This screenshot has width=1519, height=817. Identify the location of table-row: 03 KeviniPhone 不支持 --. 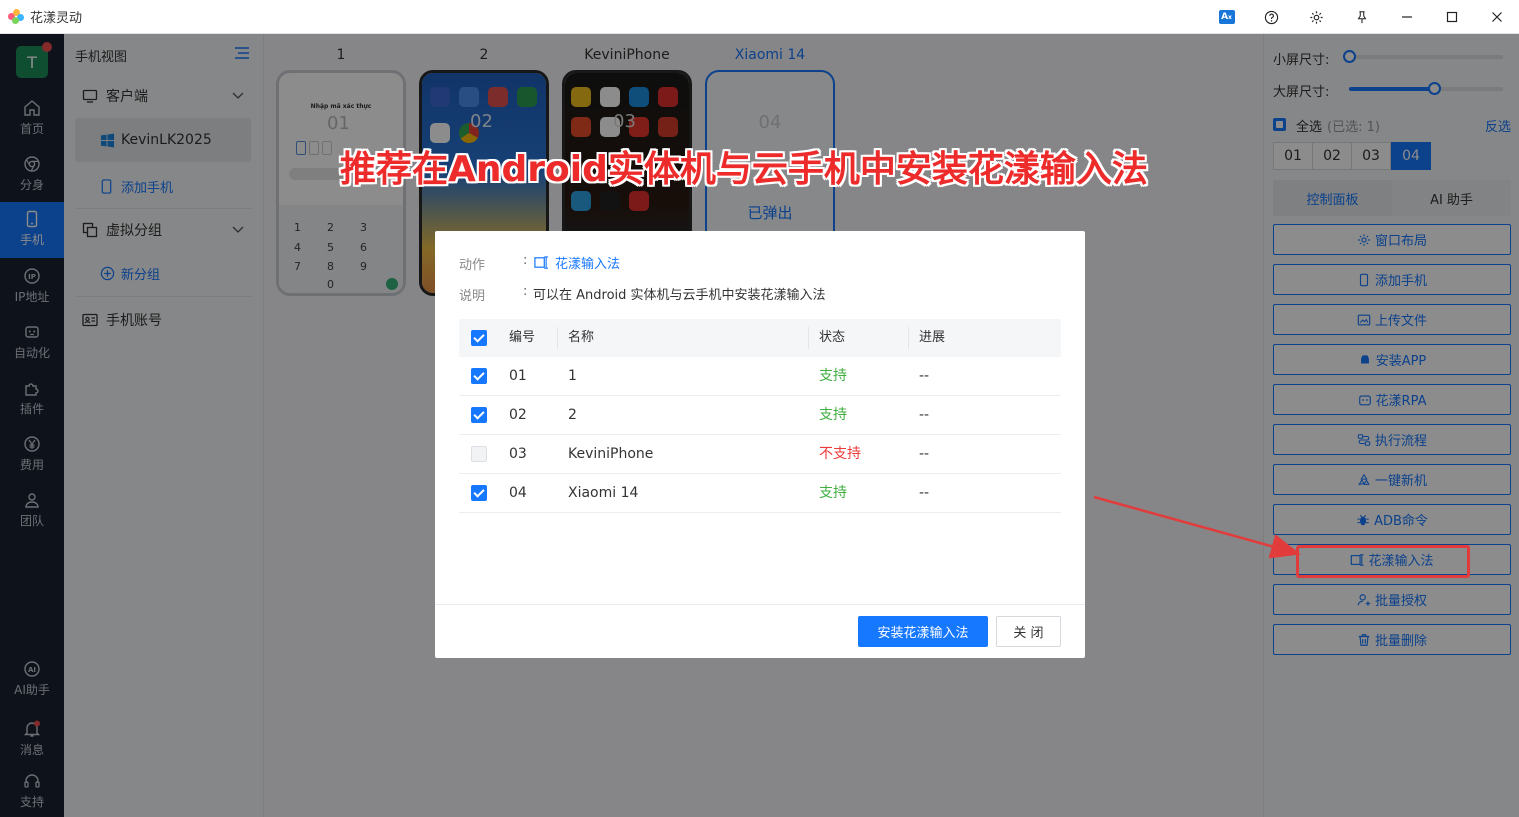
(760, 454).